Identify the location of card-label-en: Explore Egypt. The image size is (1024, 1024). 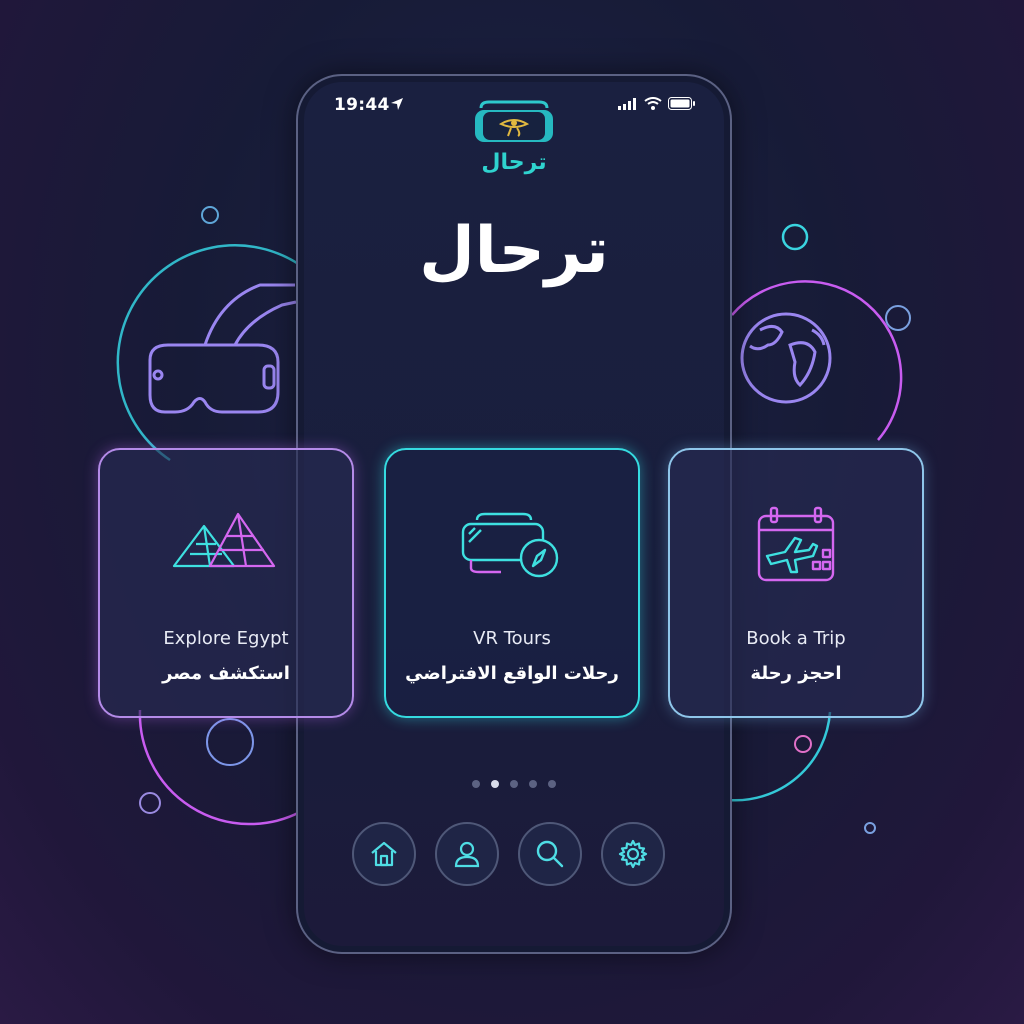
(226, 638).